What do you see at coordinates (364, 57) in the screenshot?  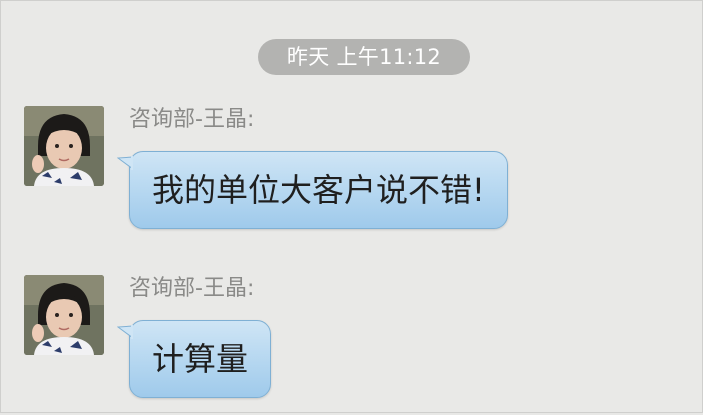 I see `timestamp-label: 昨天 上午11:12` at bounding box center [364, 57].